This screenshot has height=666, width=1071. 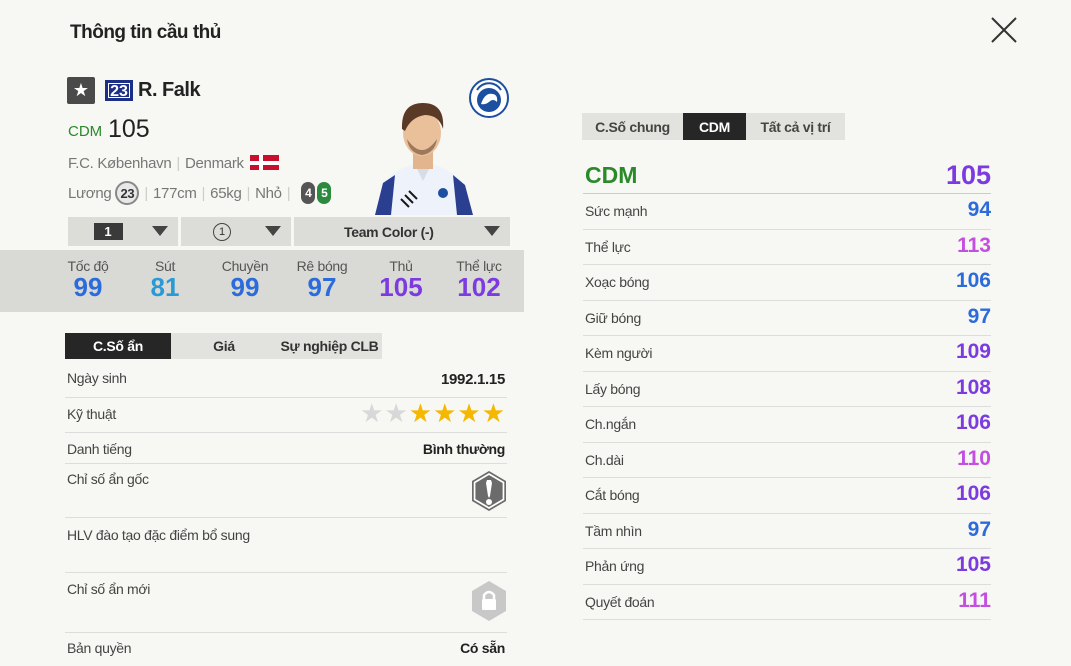 I want to click on dob-label: Ngày sinh, so click(x=97, y=378).